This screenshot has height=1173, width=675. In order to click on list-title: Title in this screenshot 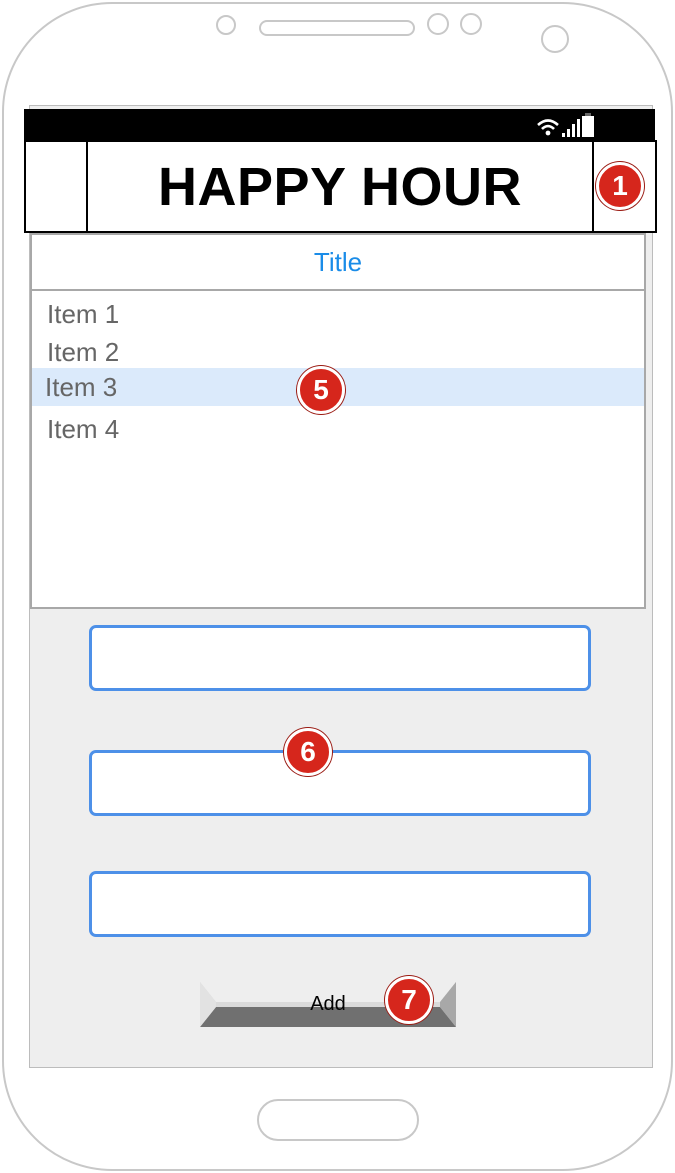, I will do `click(338, 263)`.